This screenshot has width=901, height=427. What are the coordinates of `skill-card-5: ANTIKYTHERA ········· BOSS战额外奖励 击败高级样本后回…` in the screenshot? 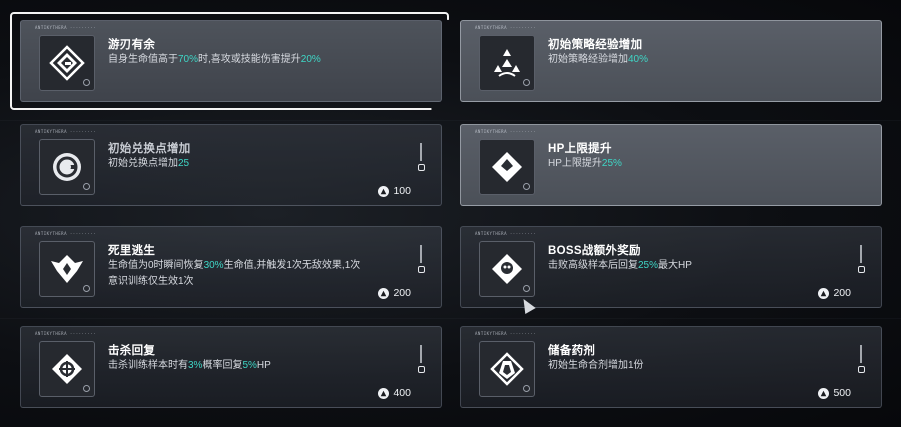 It's located at (671, 267).